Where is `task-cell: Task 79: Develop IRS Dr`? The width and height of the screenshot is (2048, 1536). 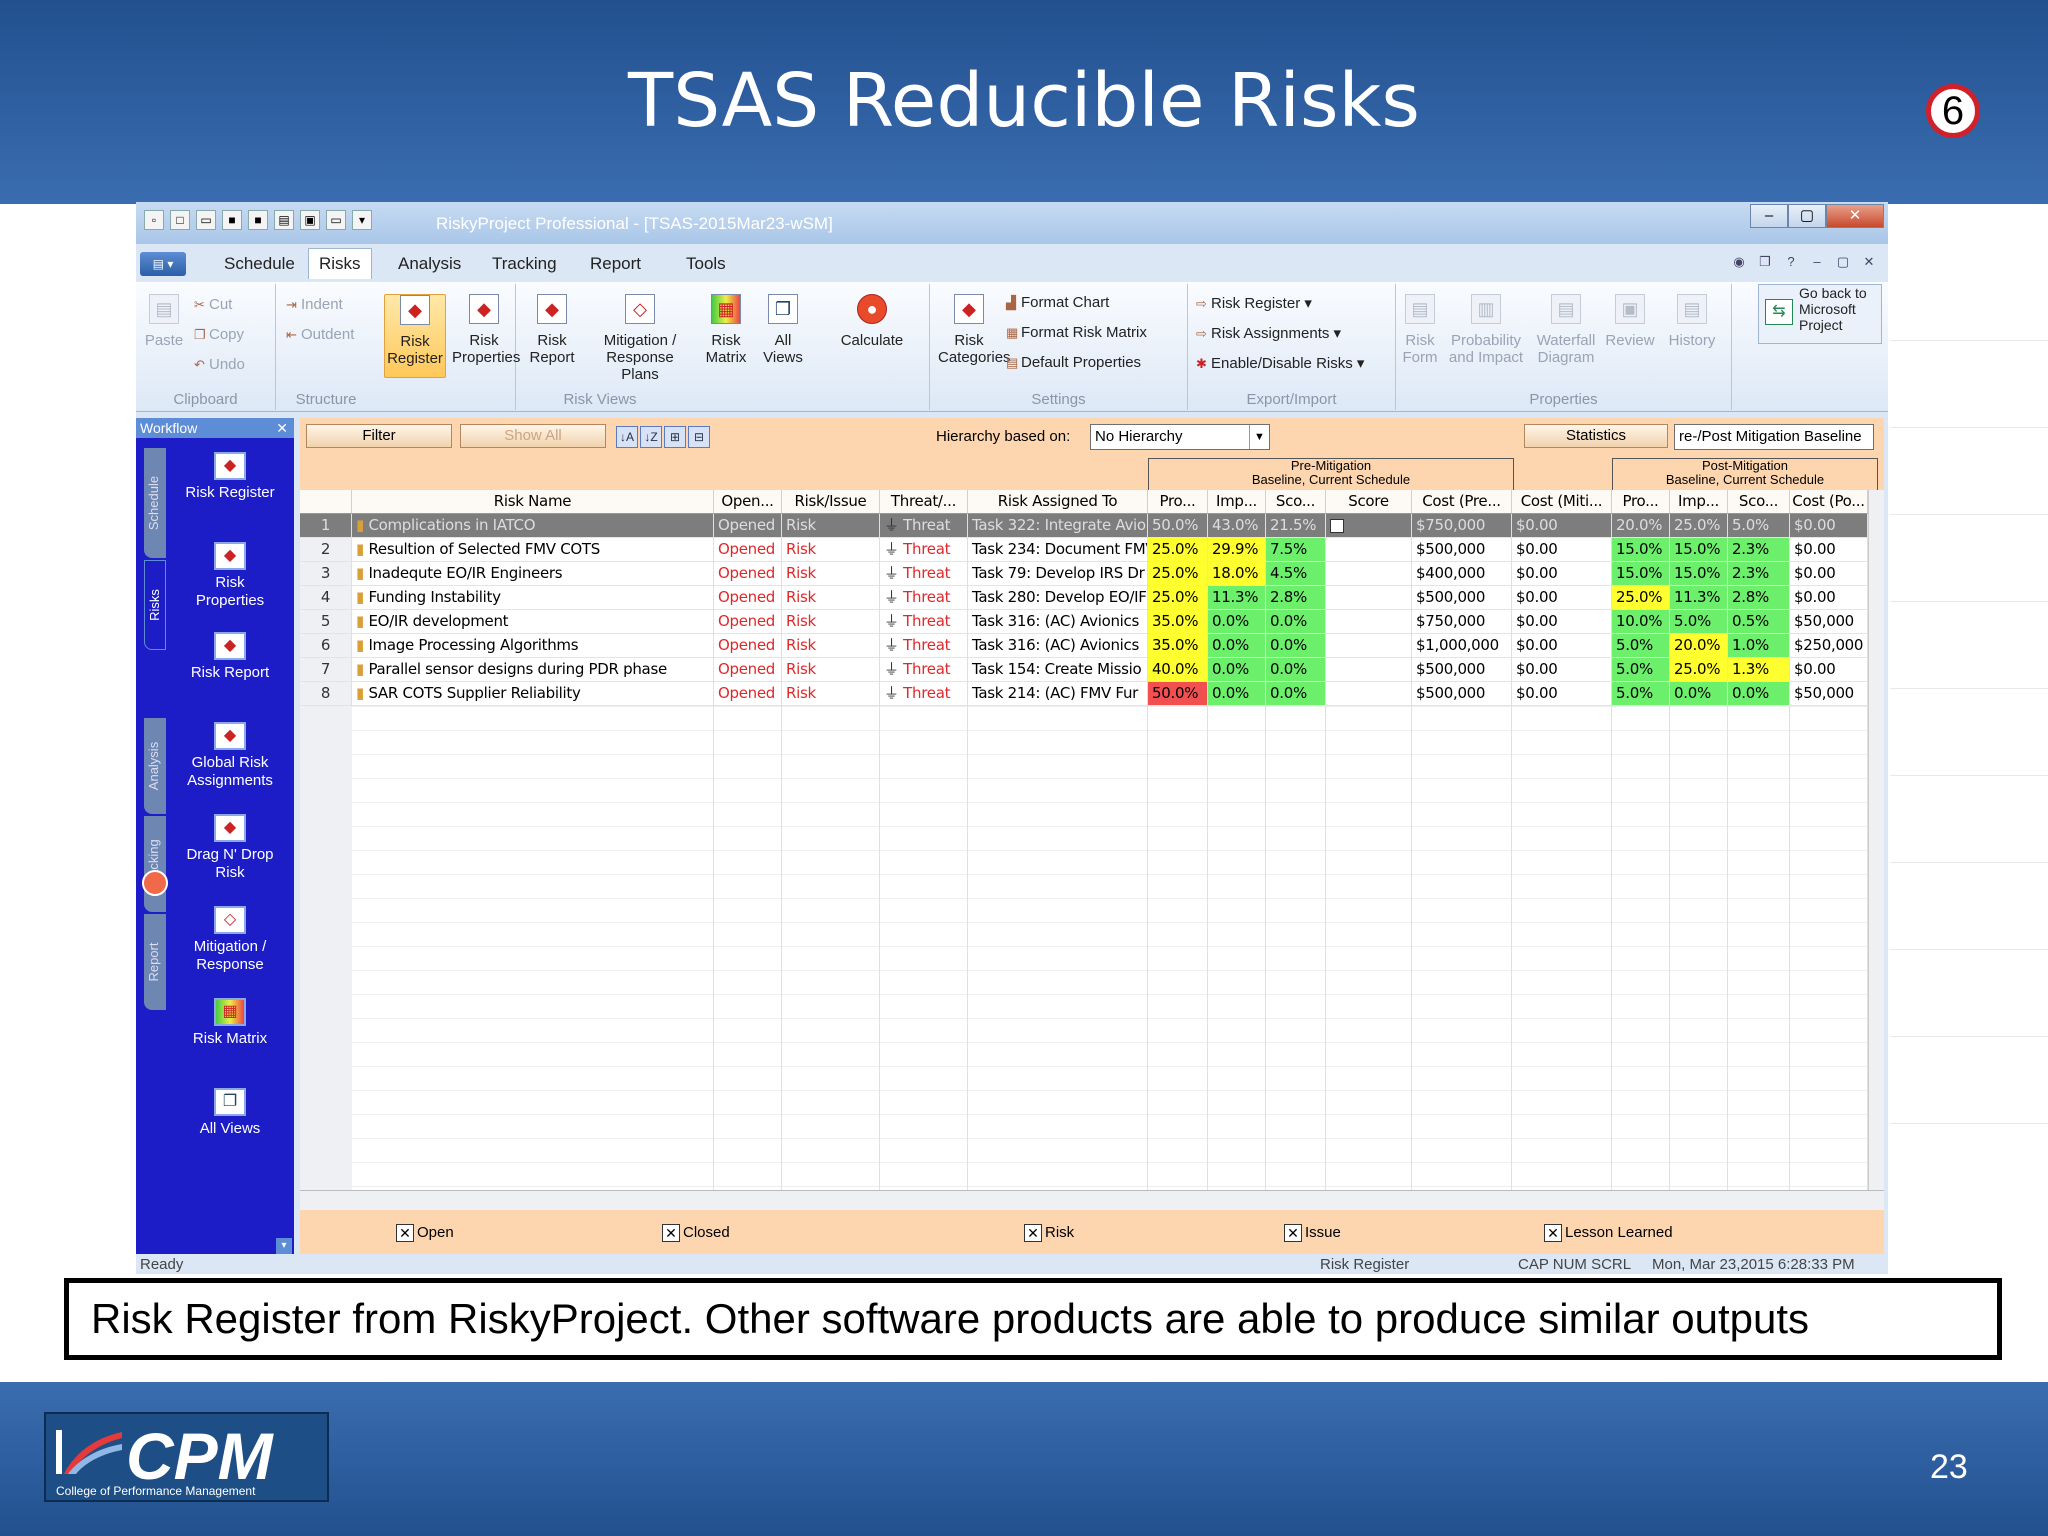 task-cell: Task 79: Develop IRS Dr is located at coordinates (1058, 574).